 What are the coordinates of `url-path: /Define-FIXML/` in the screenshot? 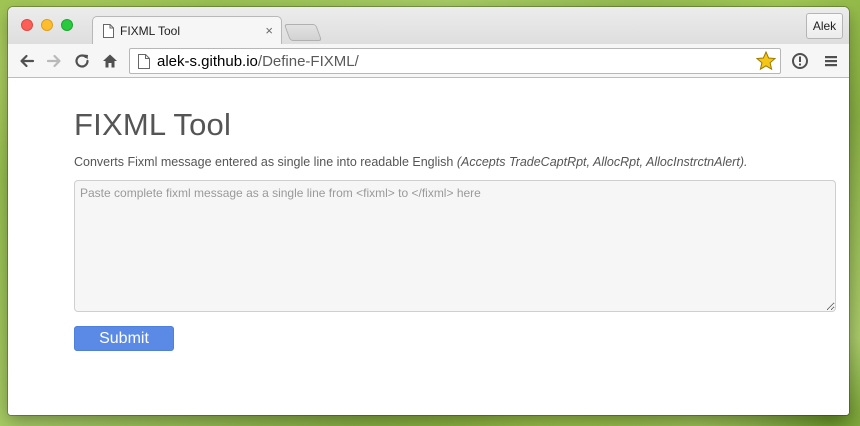 It's located at (308, 61).